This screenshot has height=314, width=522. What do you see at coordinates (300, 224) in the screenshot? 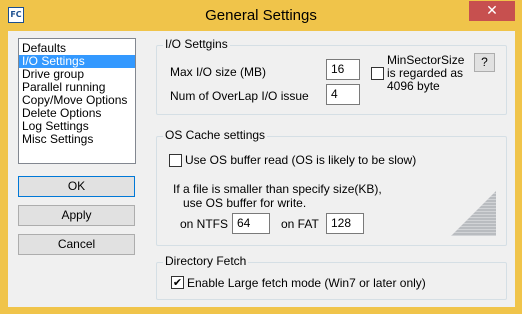
I see `fat-label: on FAT` at bounding box center [300, 224].